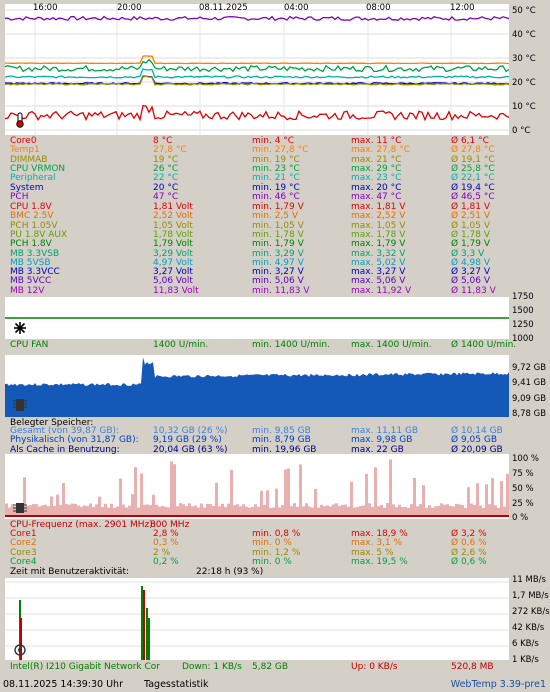 Image resolution: width=550 pixels, height=692 pixels. What do you see at coordinates (524, 35) in the screenshot?
I see `temp-y-label: 40 °C` at bounding box center [524, 35].